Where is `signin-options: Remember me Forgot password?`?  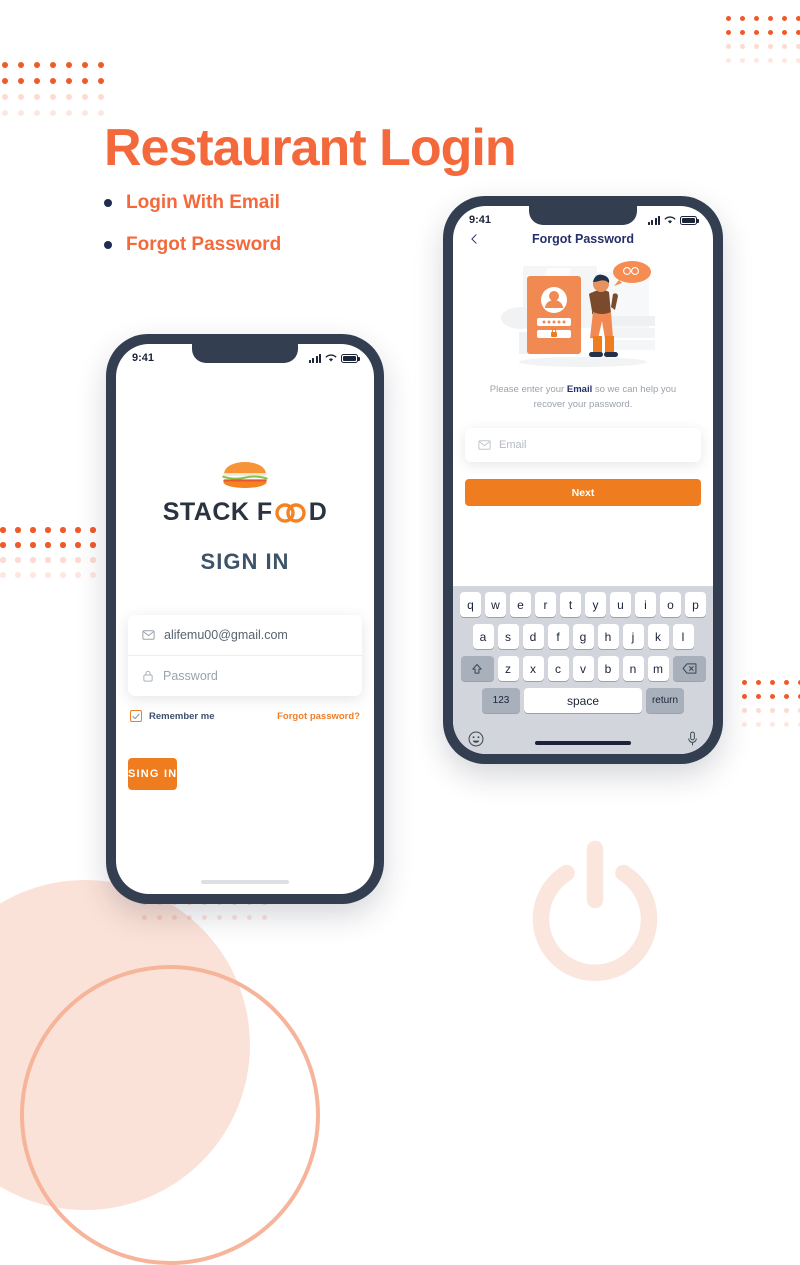 signin-options: Remember me Forgot password? is located at coordinates (245, 716).